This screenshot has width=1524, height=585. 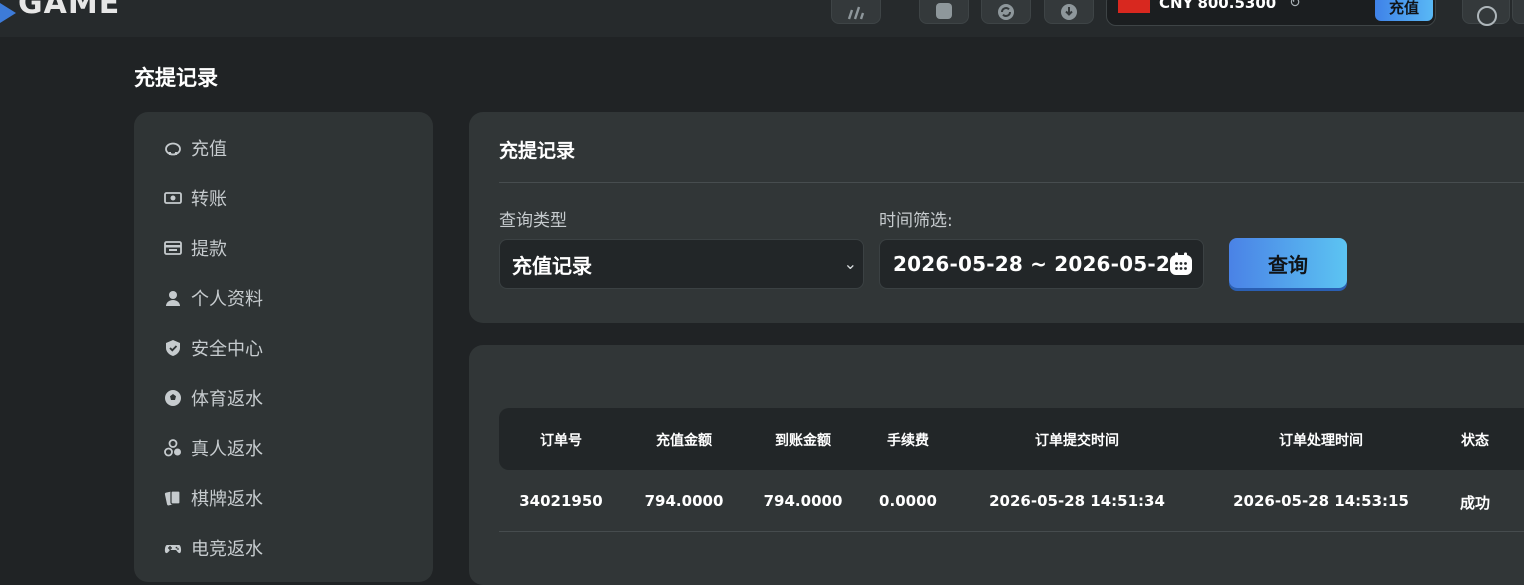 I want to click on language-button, so click(x=1486, y=13).